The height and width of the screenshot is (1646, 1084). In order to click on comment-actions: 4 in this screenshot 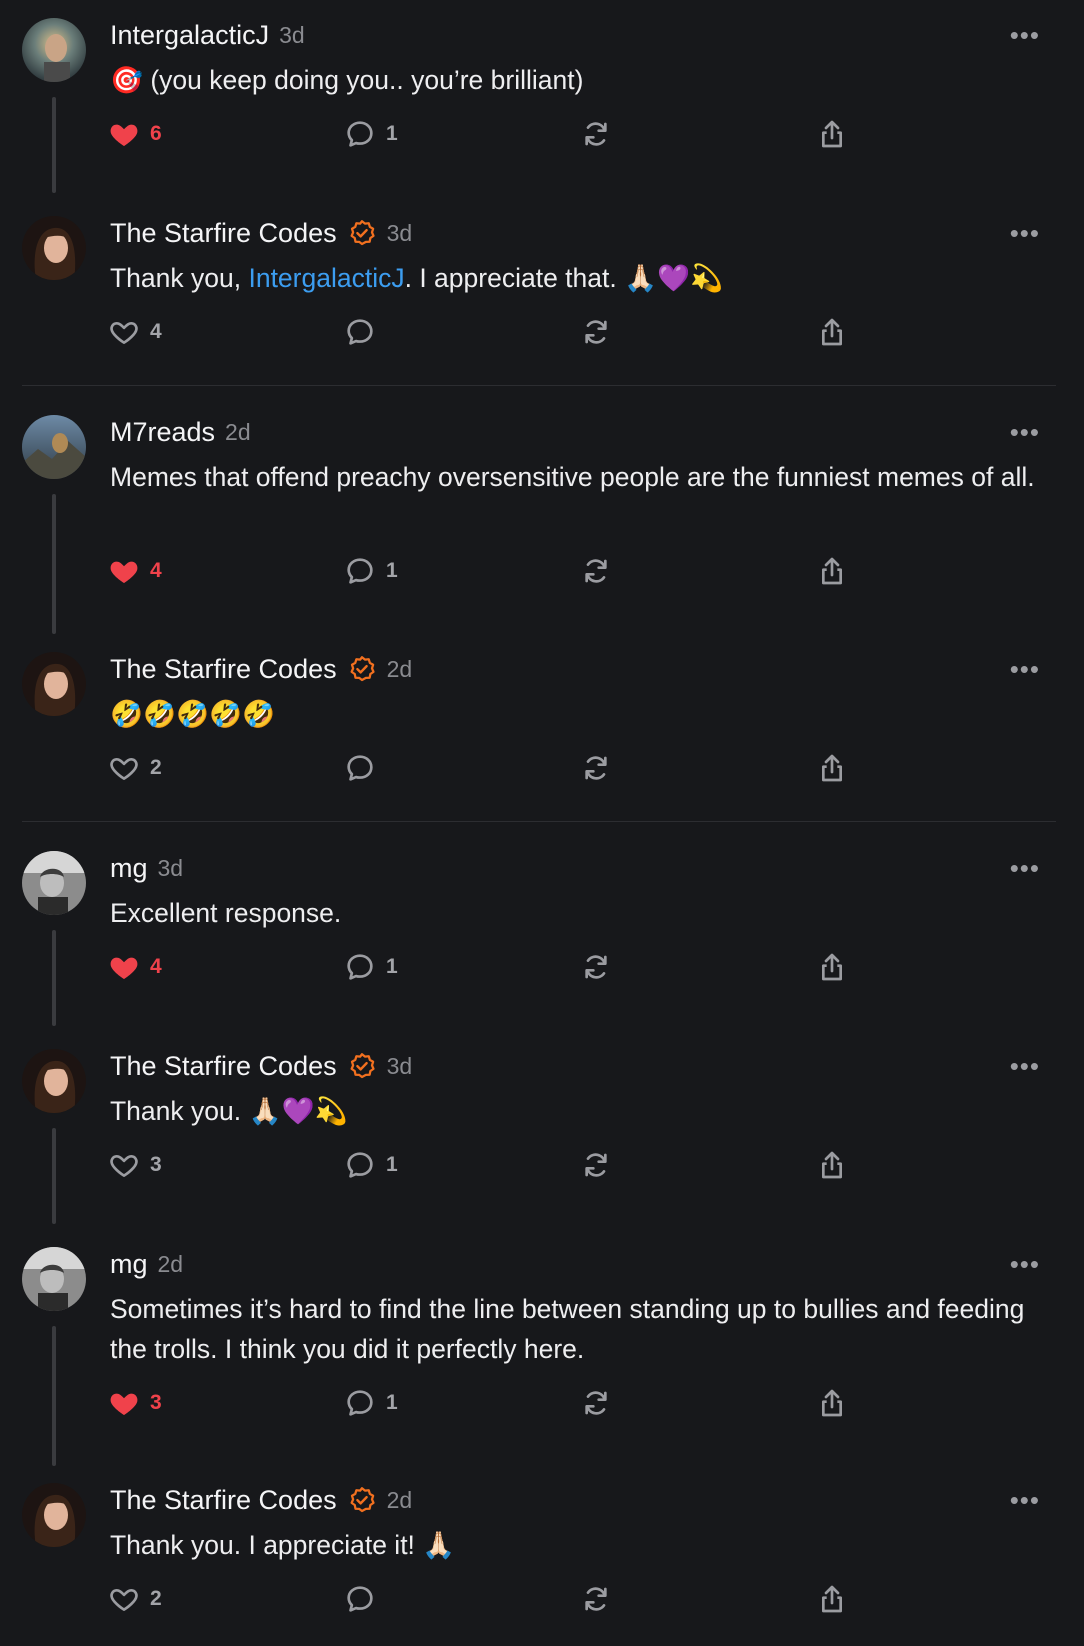, I will do `click(488, 334)`.